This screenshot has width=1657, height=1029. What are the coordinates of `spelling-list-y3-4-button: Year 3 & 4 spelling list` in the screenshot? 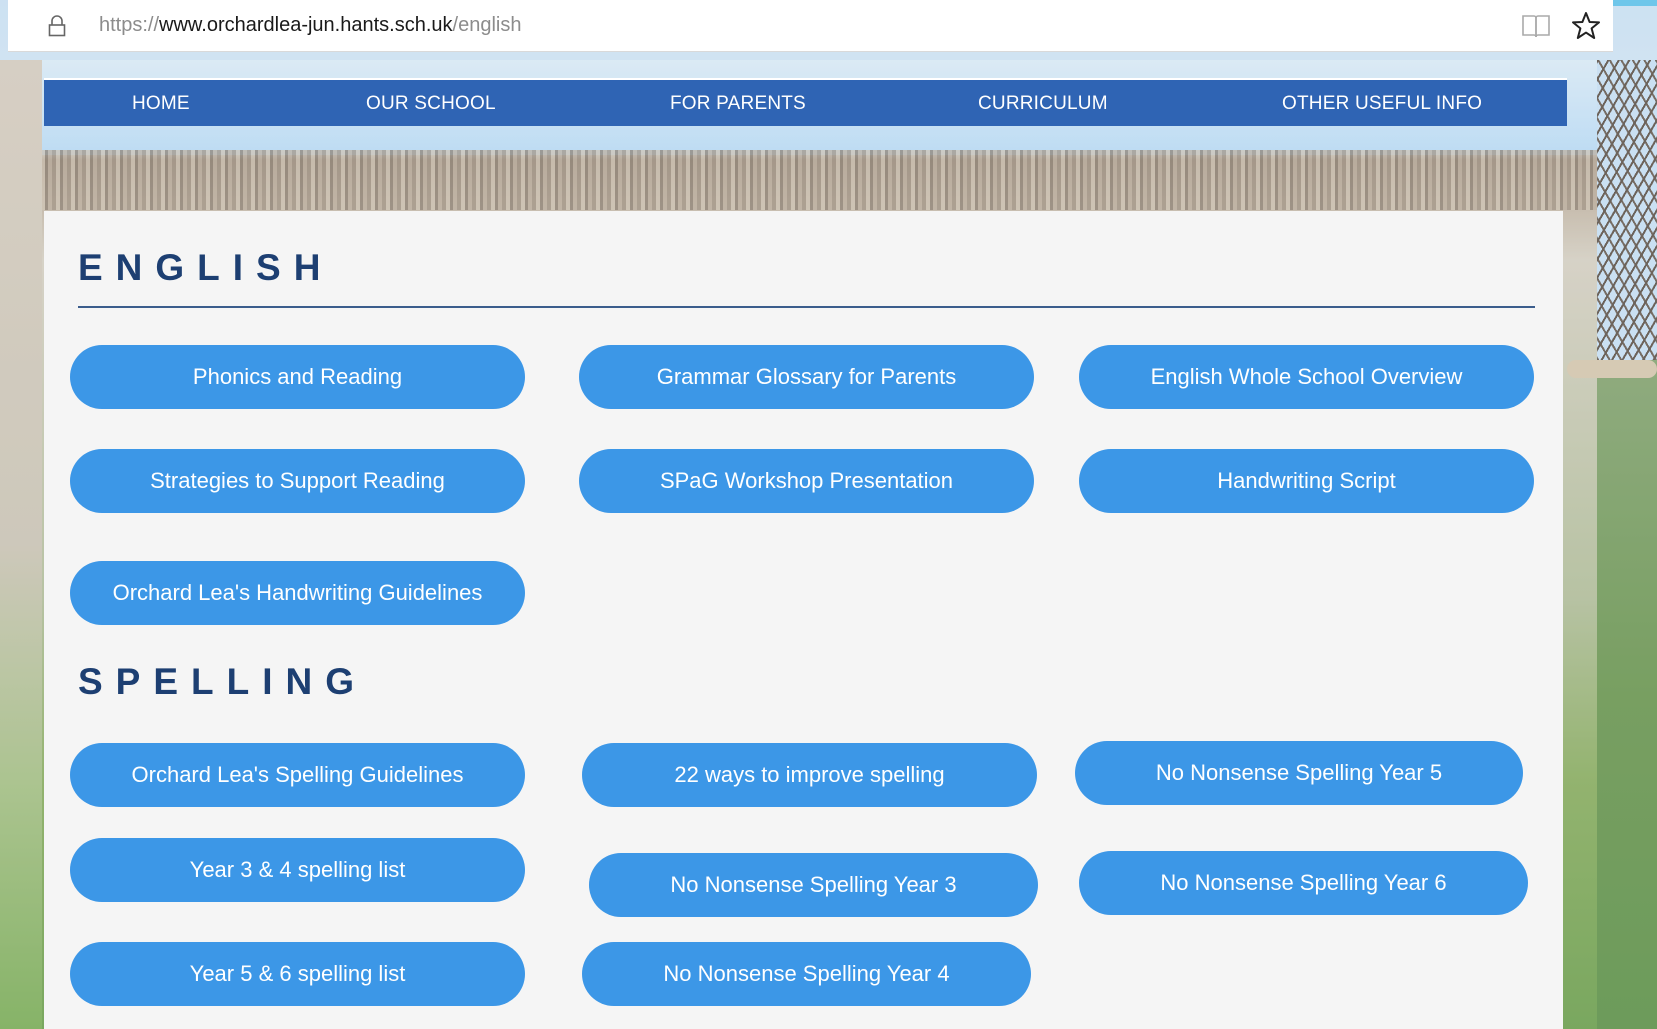 It's located at (297, 870).